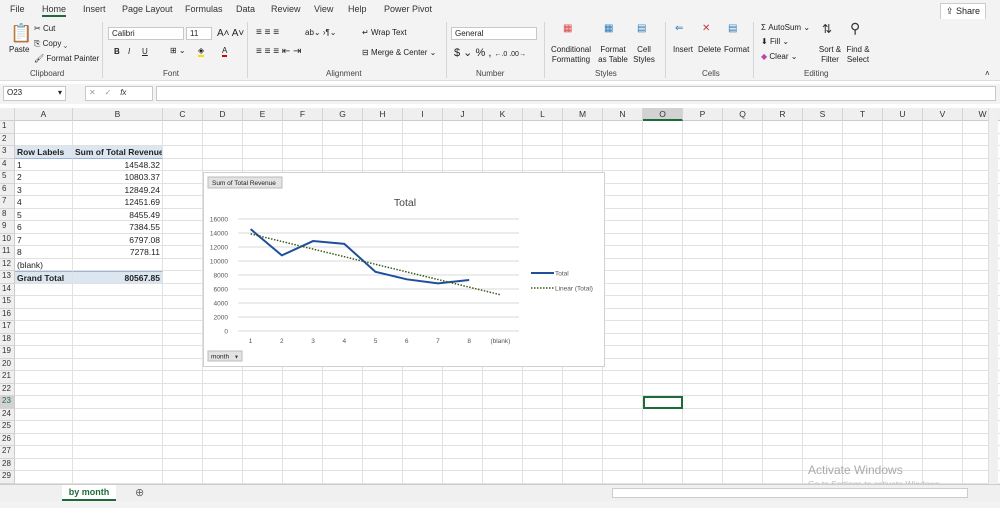 The height and width of the screenshot is (508, 1000). Describe the element at coordinates (583, 389) in the screenshot. I see `cell-M22` at that location.